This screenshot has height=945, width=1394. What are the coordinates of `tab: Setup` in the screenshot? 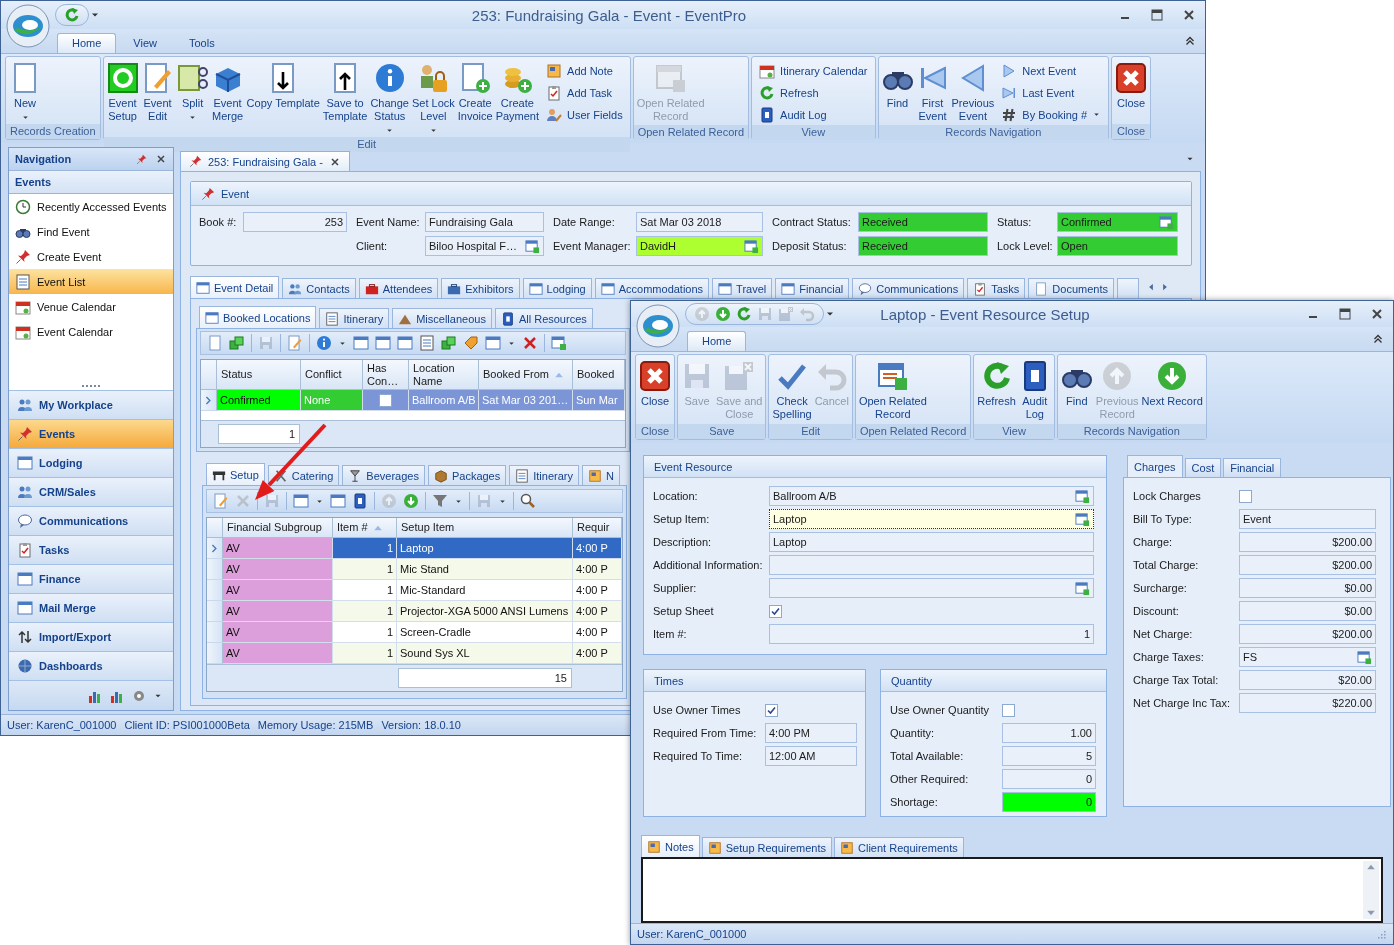 It's located at (235, 474).